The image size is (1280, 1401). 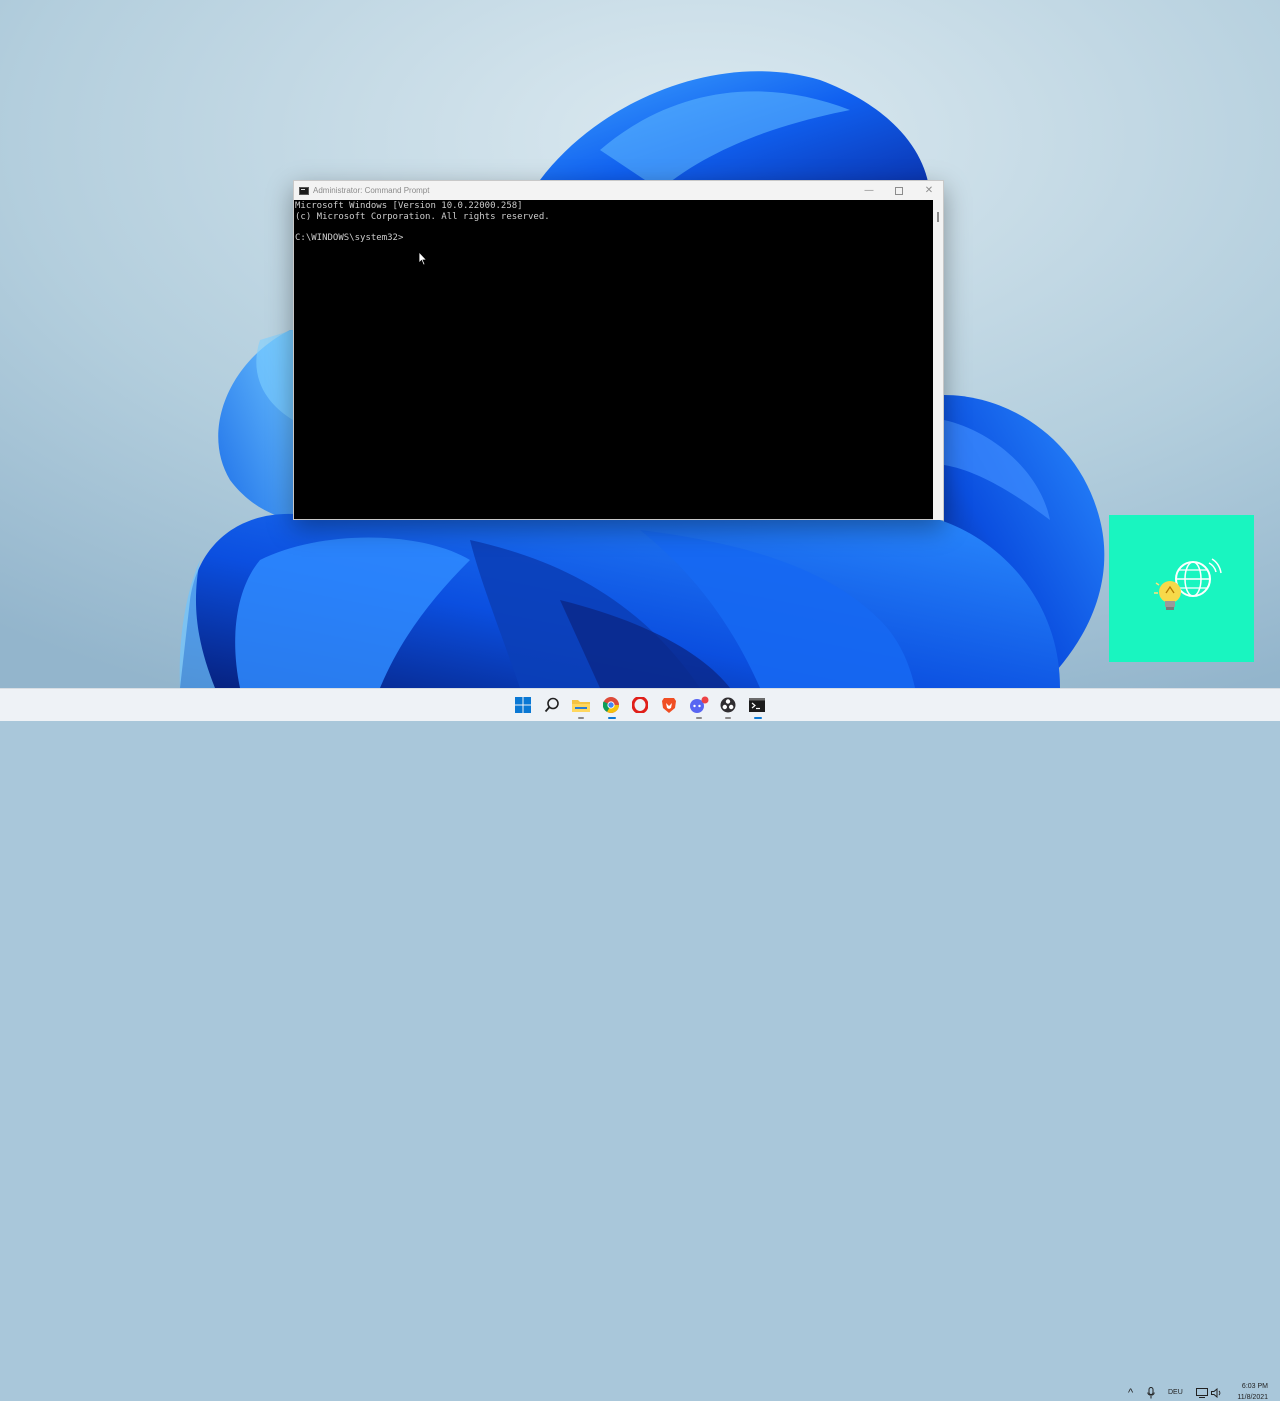 I want to click on clock-date: 11/8/2021, so click(x=1249, y=1397).